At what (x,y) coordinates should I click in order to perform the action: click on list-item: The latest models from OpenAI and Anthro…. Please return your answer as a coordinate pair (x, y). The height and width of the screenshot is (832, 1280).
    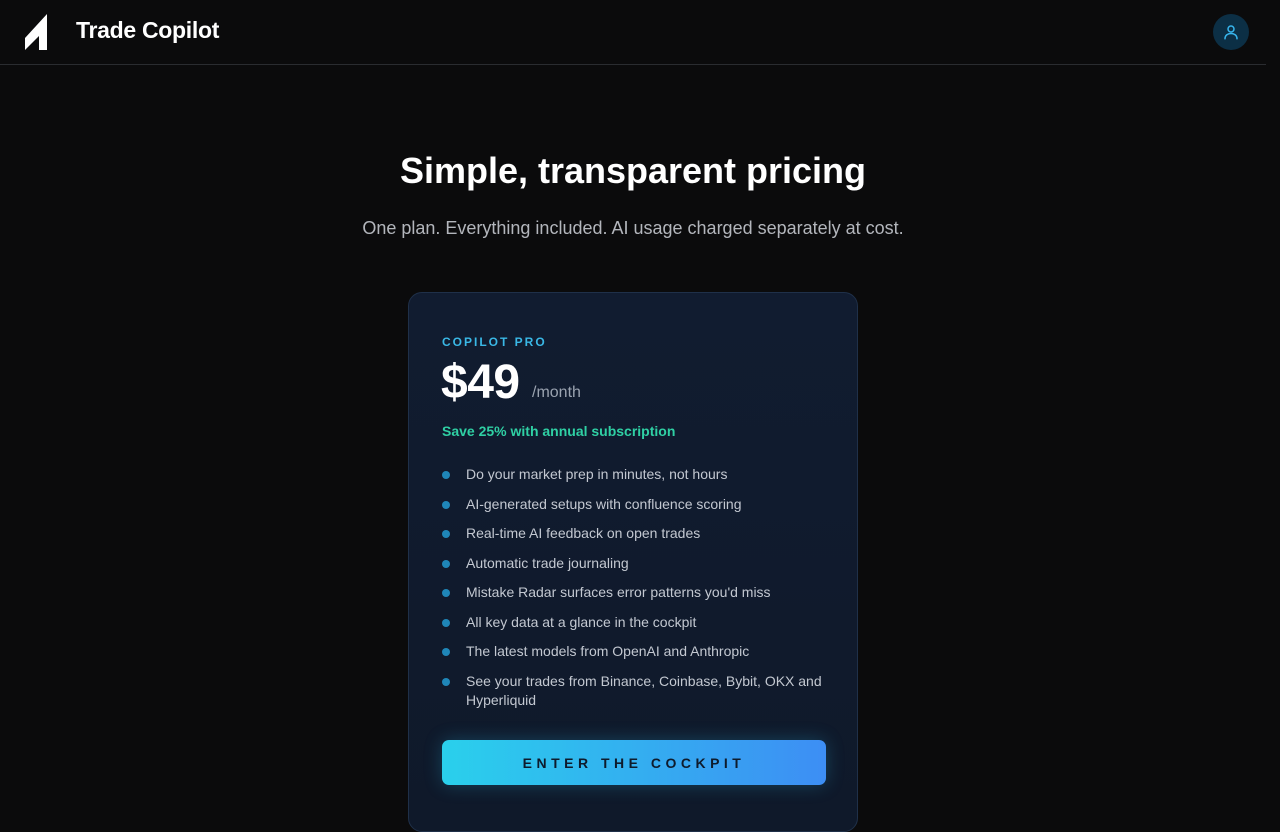
    Looking at the image, I should click on (632, 651).